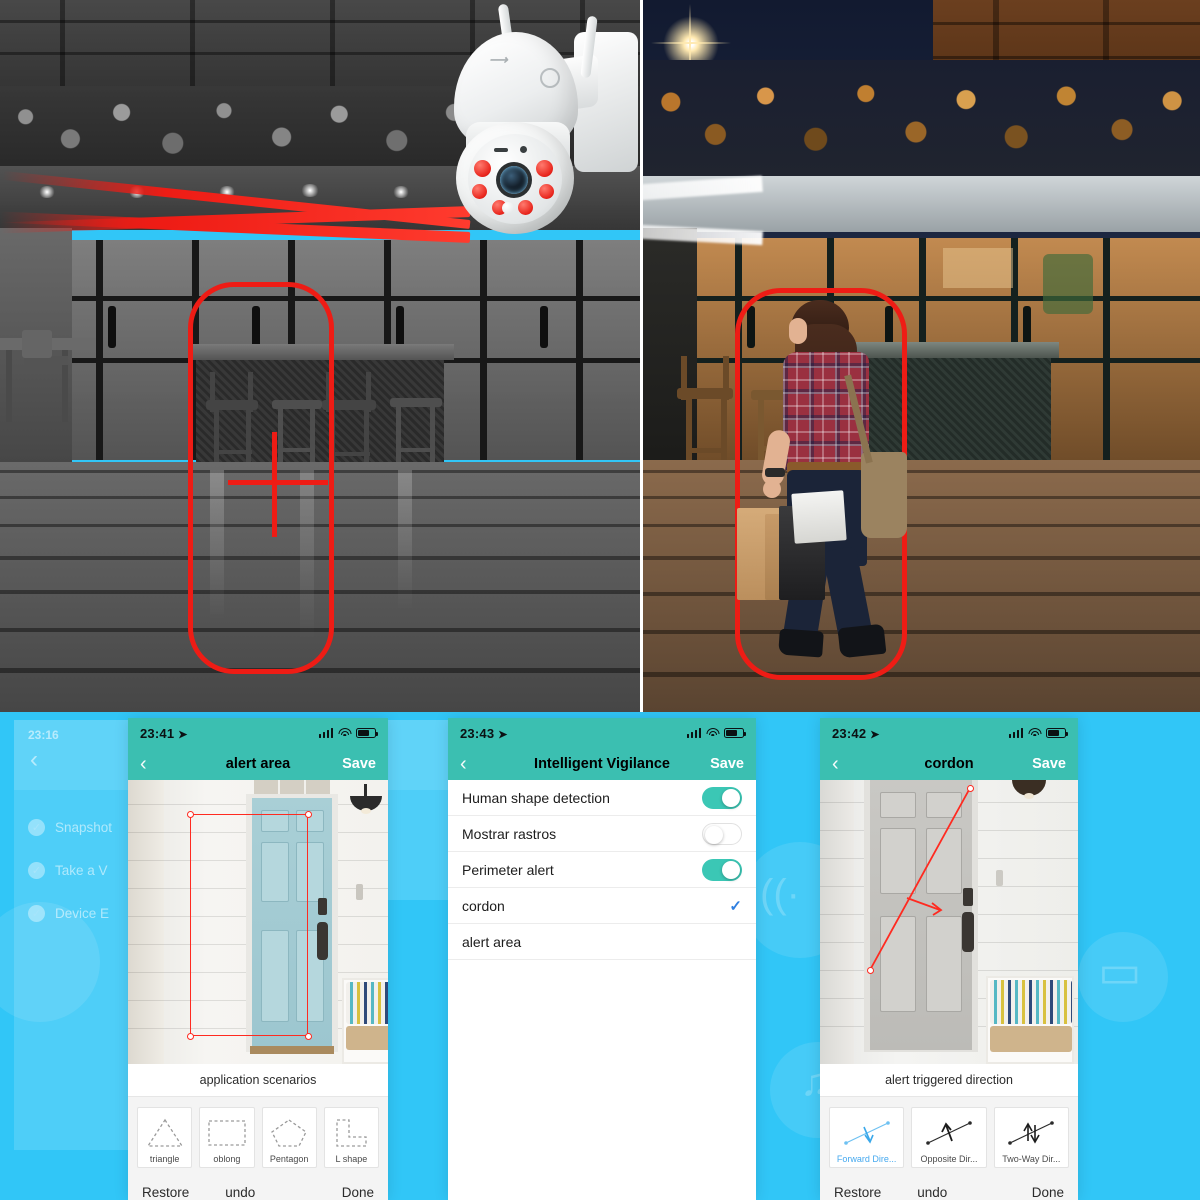  What do you see at coordinates (249, 925) in the screenshot?
I see `alert-area-rectangle` at bounding box center [249, 925].